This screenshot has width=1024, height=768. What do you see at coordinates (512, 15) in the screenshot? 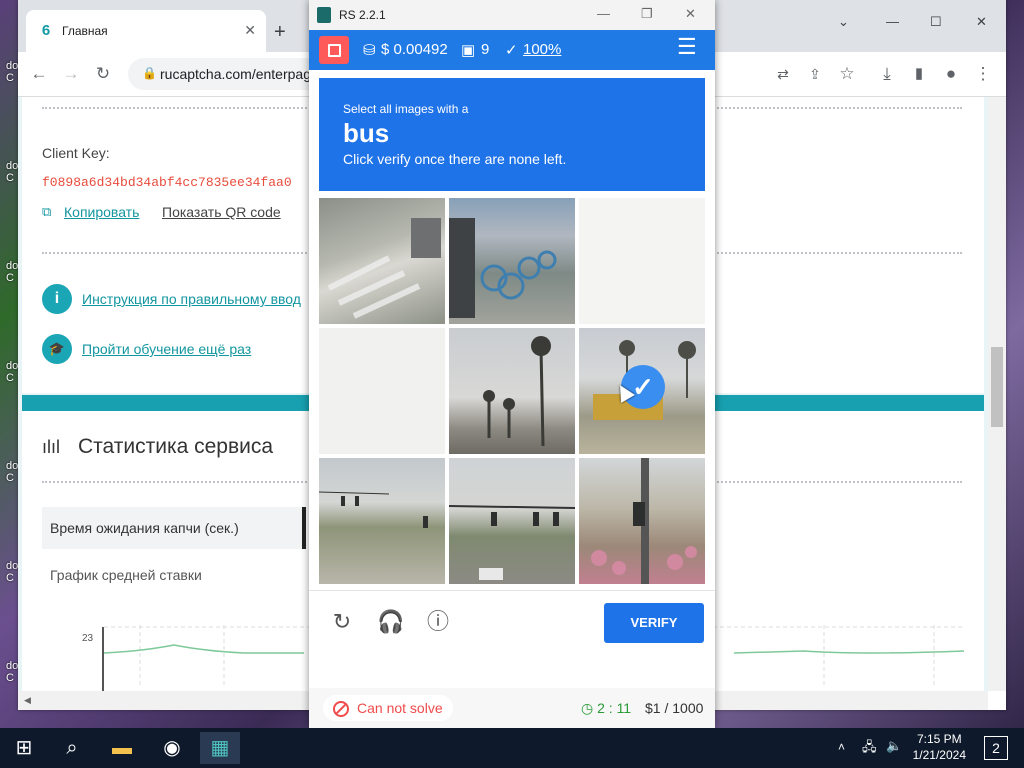
I see `popup-titlebar: RS 2.2.1 — ❐ ✕` at bounding box center [512, 15].